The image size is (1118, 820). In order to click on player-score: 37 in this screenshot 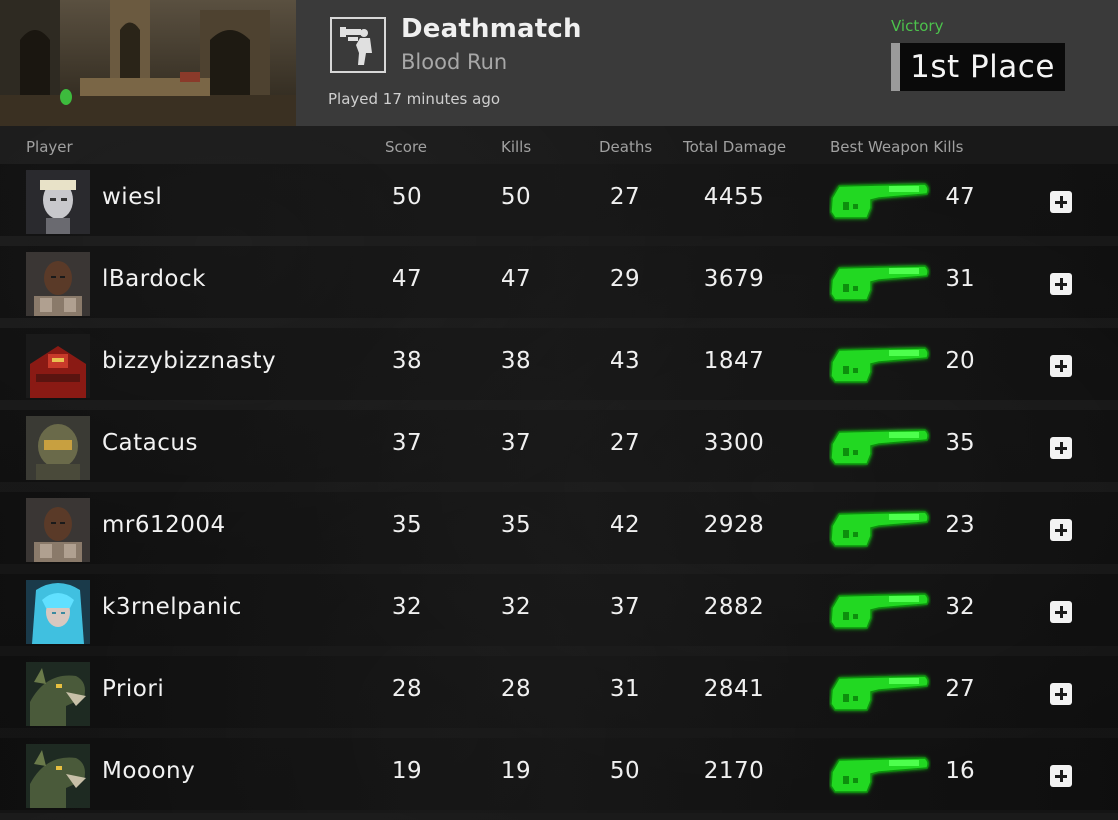, I will do `click(407, 443)`.